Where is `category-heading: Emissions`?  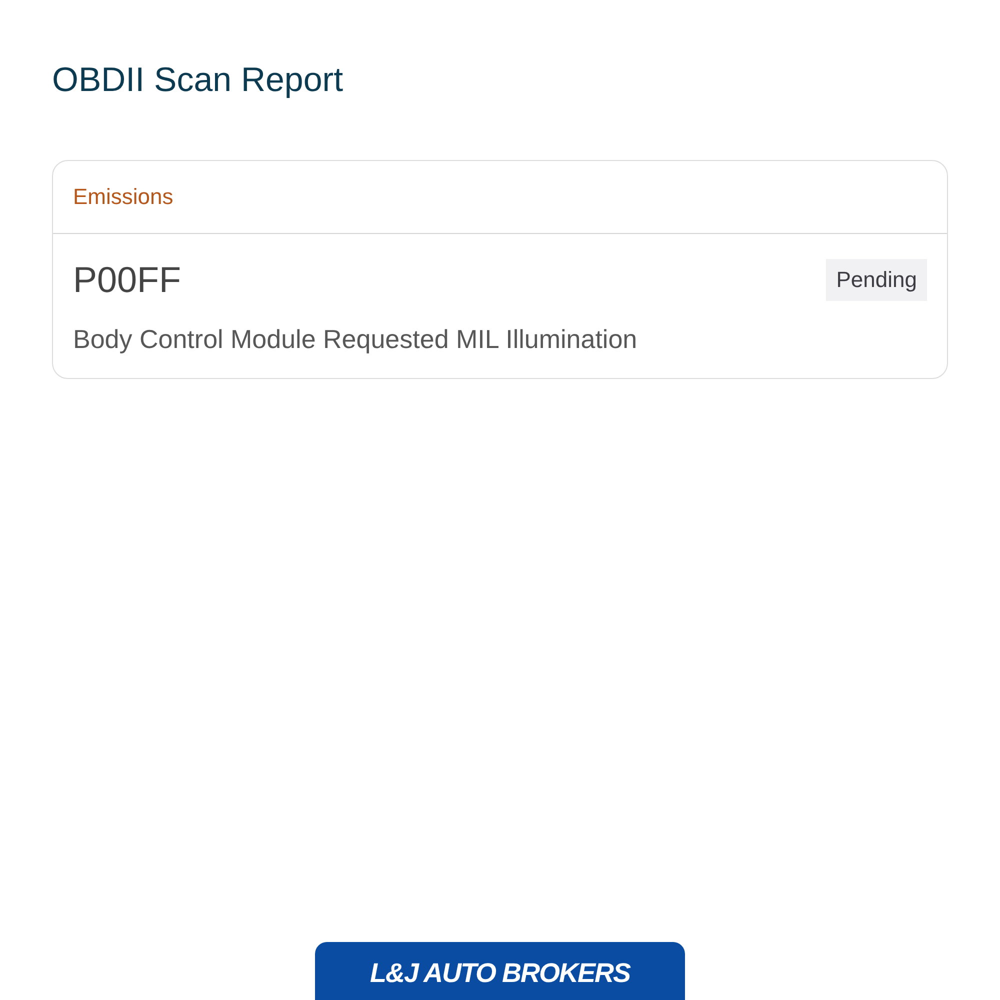
category-heading: Emissions is located at coordinates (123, 197).